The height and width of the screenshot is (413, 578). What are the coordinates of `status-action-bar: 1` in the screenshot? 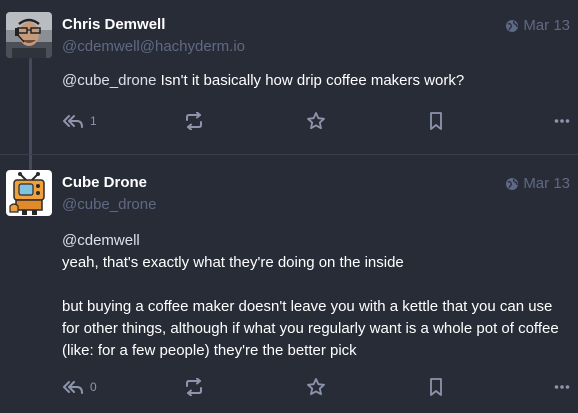 It's located at (316, 121).